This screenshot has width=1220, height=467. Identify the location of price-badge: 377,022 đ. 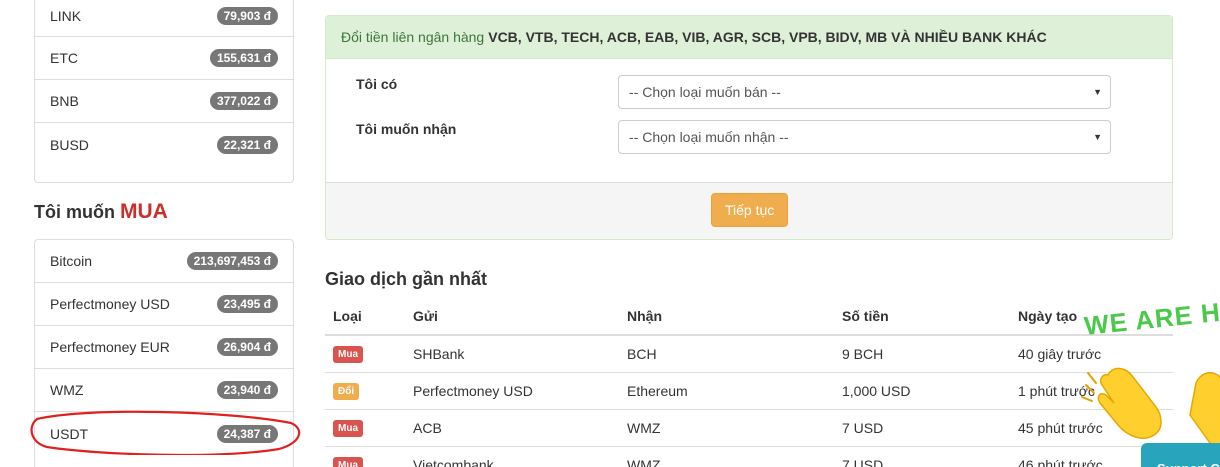
(243, 101).